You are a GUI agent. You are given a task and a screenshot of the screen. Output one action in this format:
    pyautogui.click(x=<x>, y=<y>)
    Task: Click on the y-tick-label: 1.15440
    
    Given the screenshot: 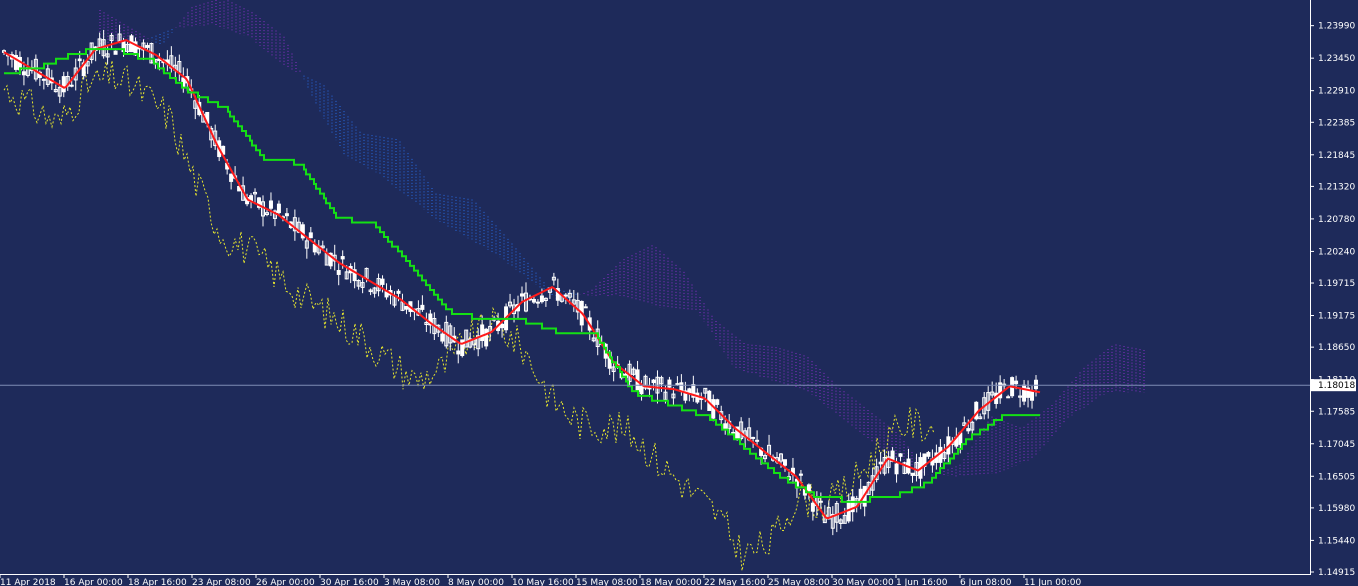 What is the action you would take?
    pyautogui.click(x=1336, y=541)
    